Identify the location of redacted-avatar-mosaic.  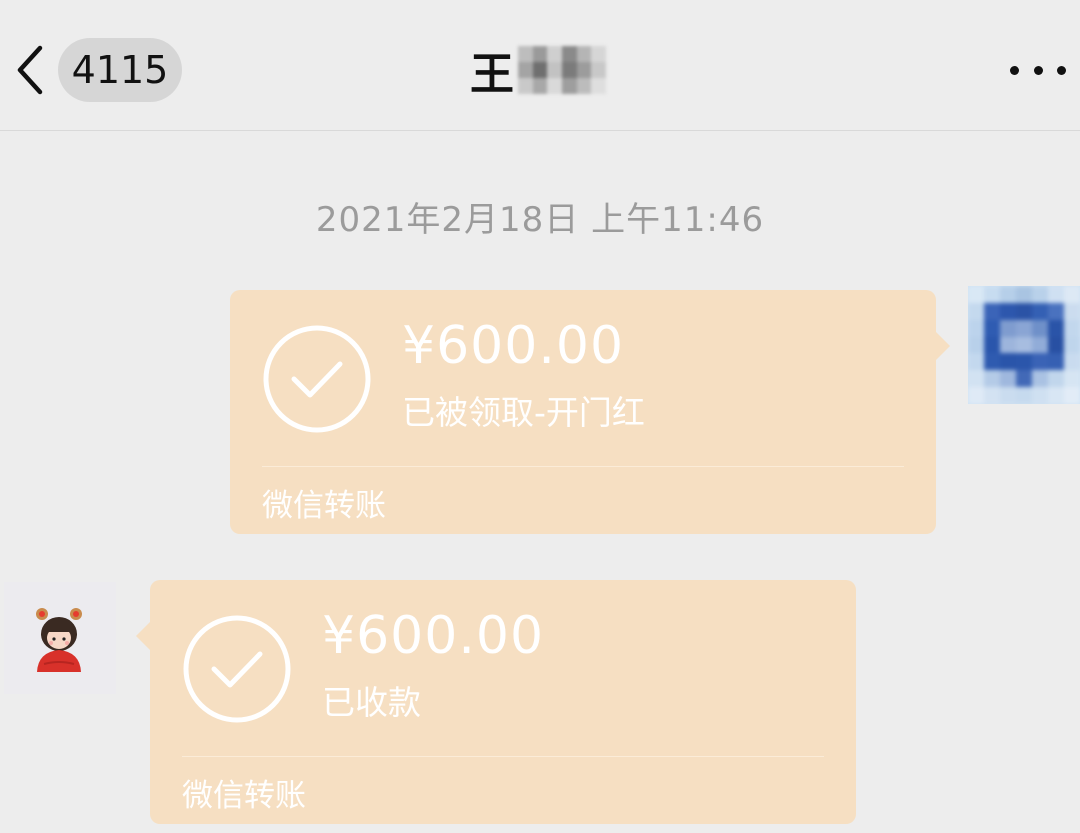
(1024, 345).